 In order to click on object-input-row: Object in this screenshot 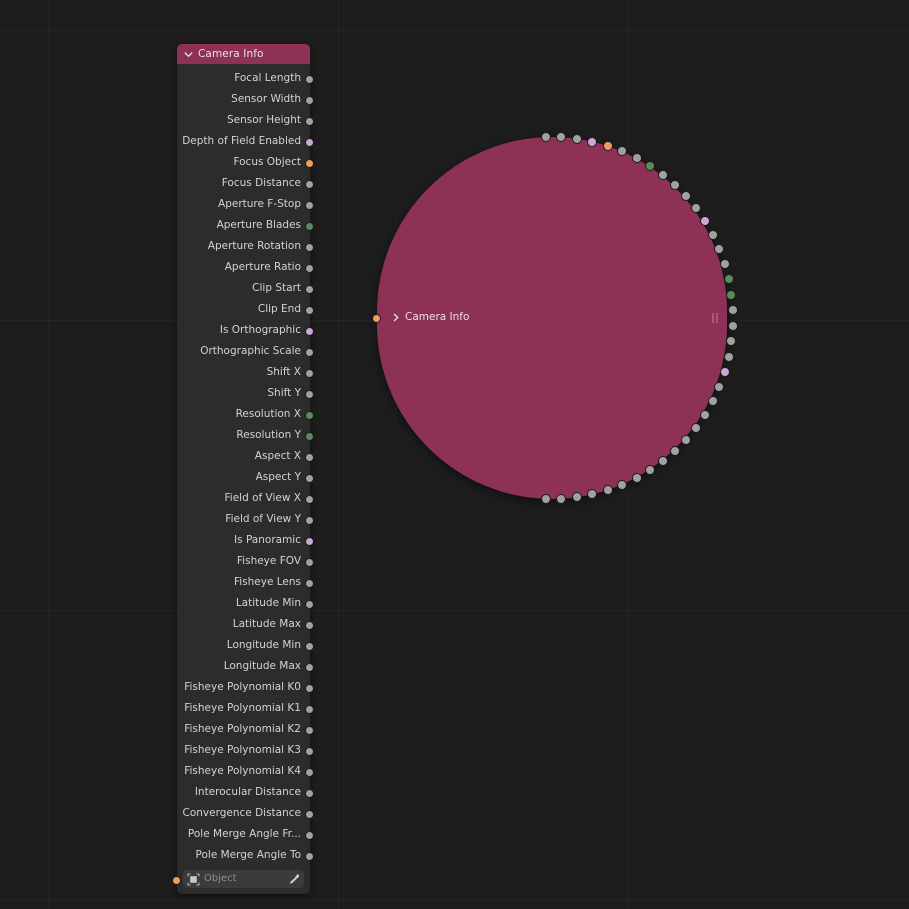, I will do `click(241, 879)`.